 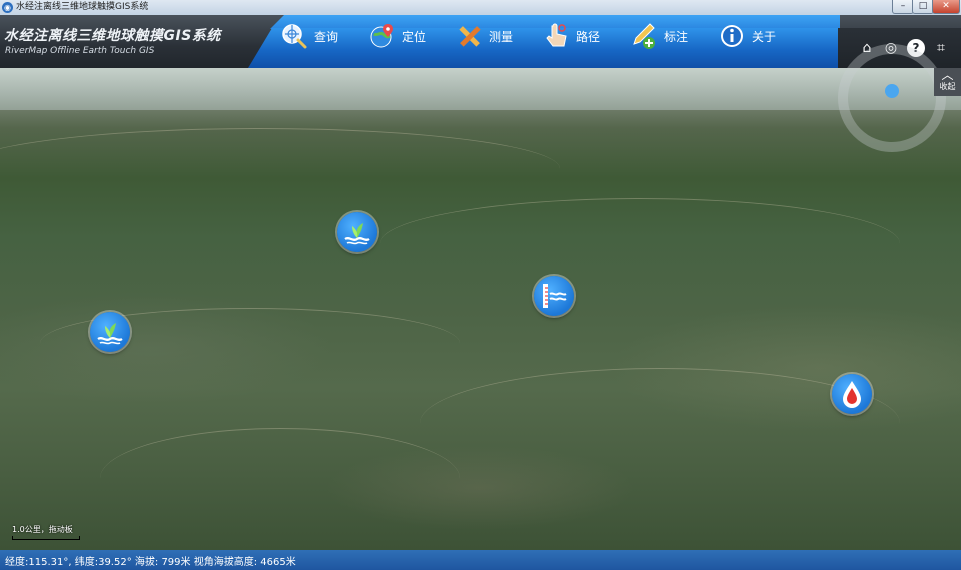 I want to click on collapse-button: ︿ 收起, so click(x=947, y=82).